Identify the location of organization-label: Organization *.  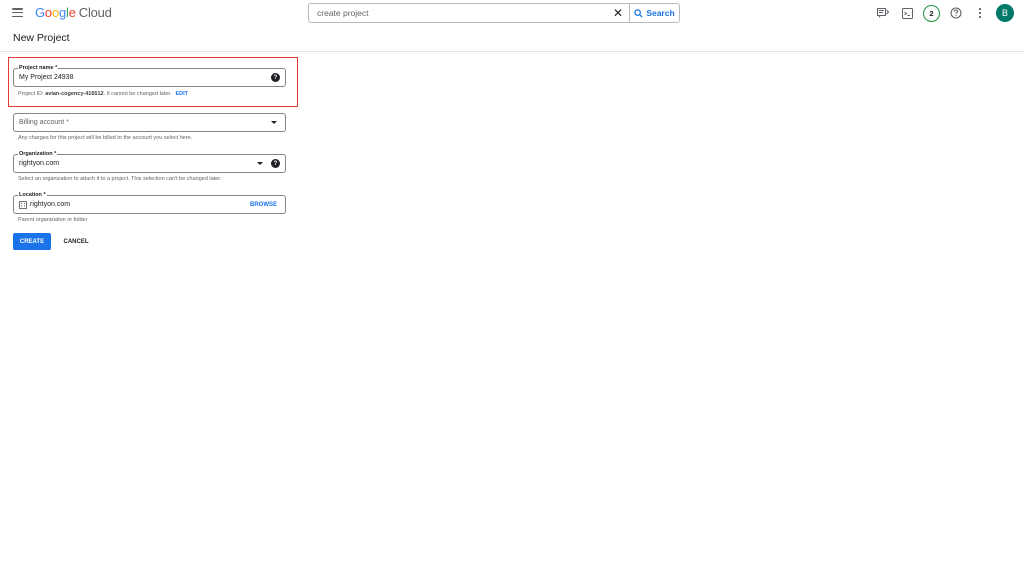
(38, 154).